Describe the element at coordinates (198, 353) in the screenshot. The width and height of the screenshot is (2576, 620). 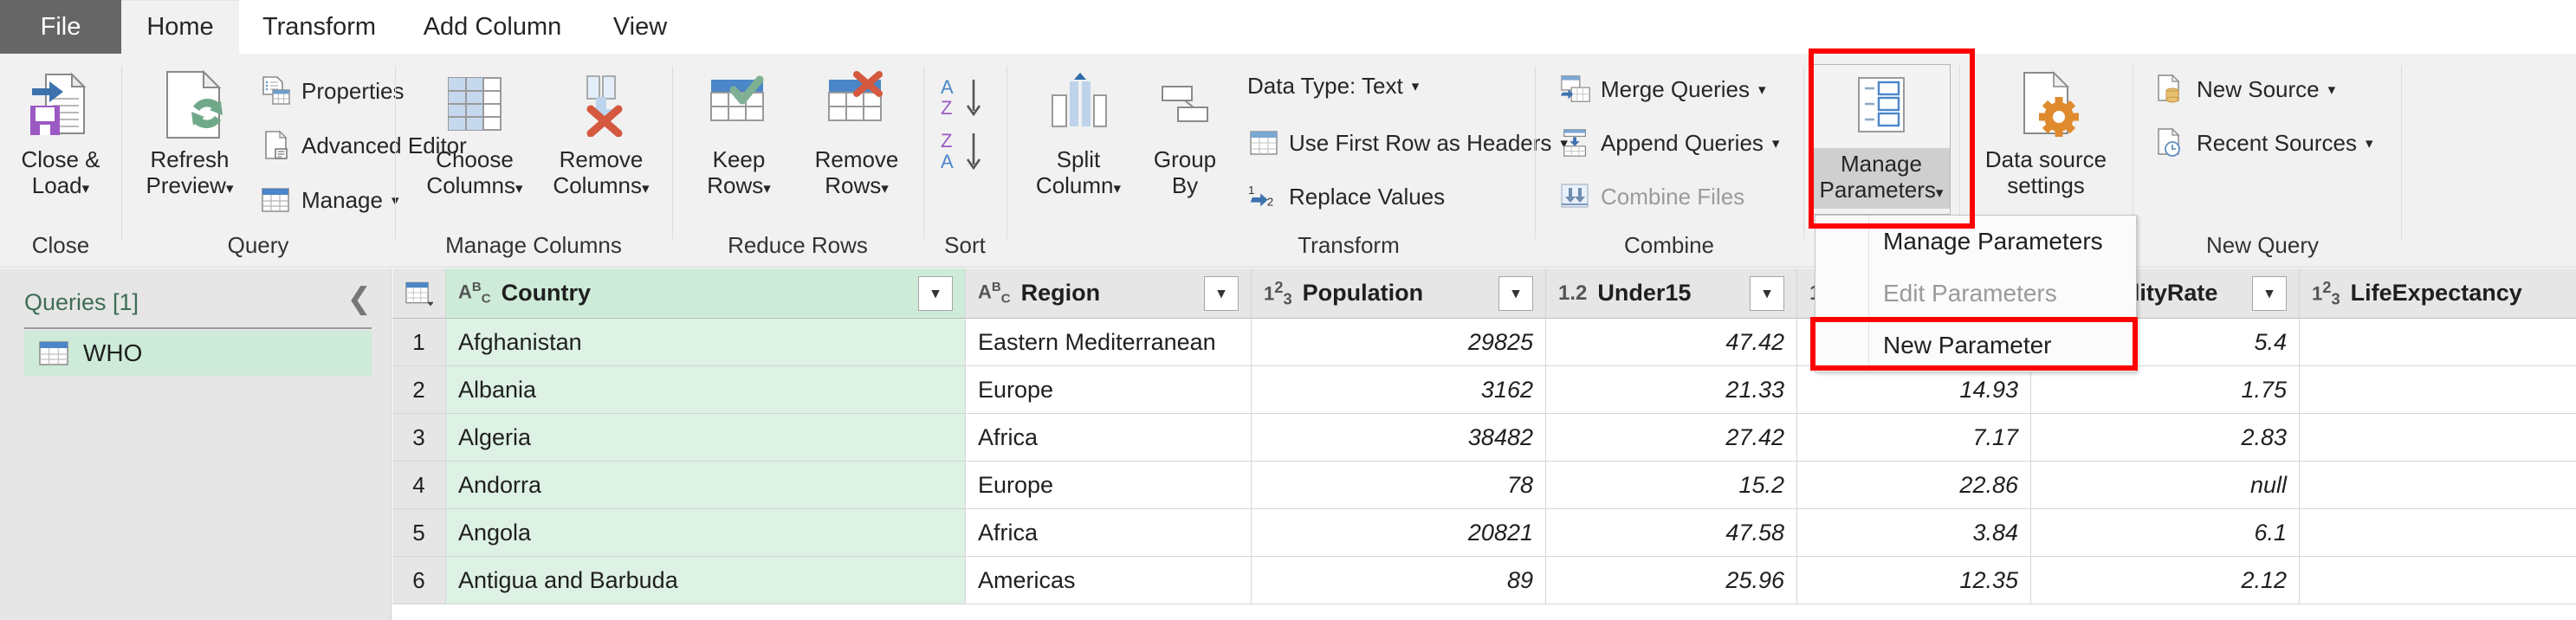
I see `query-list-item-who: WHO` at that location.